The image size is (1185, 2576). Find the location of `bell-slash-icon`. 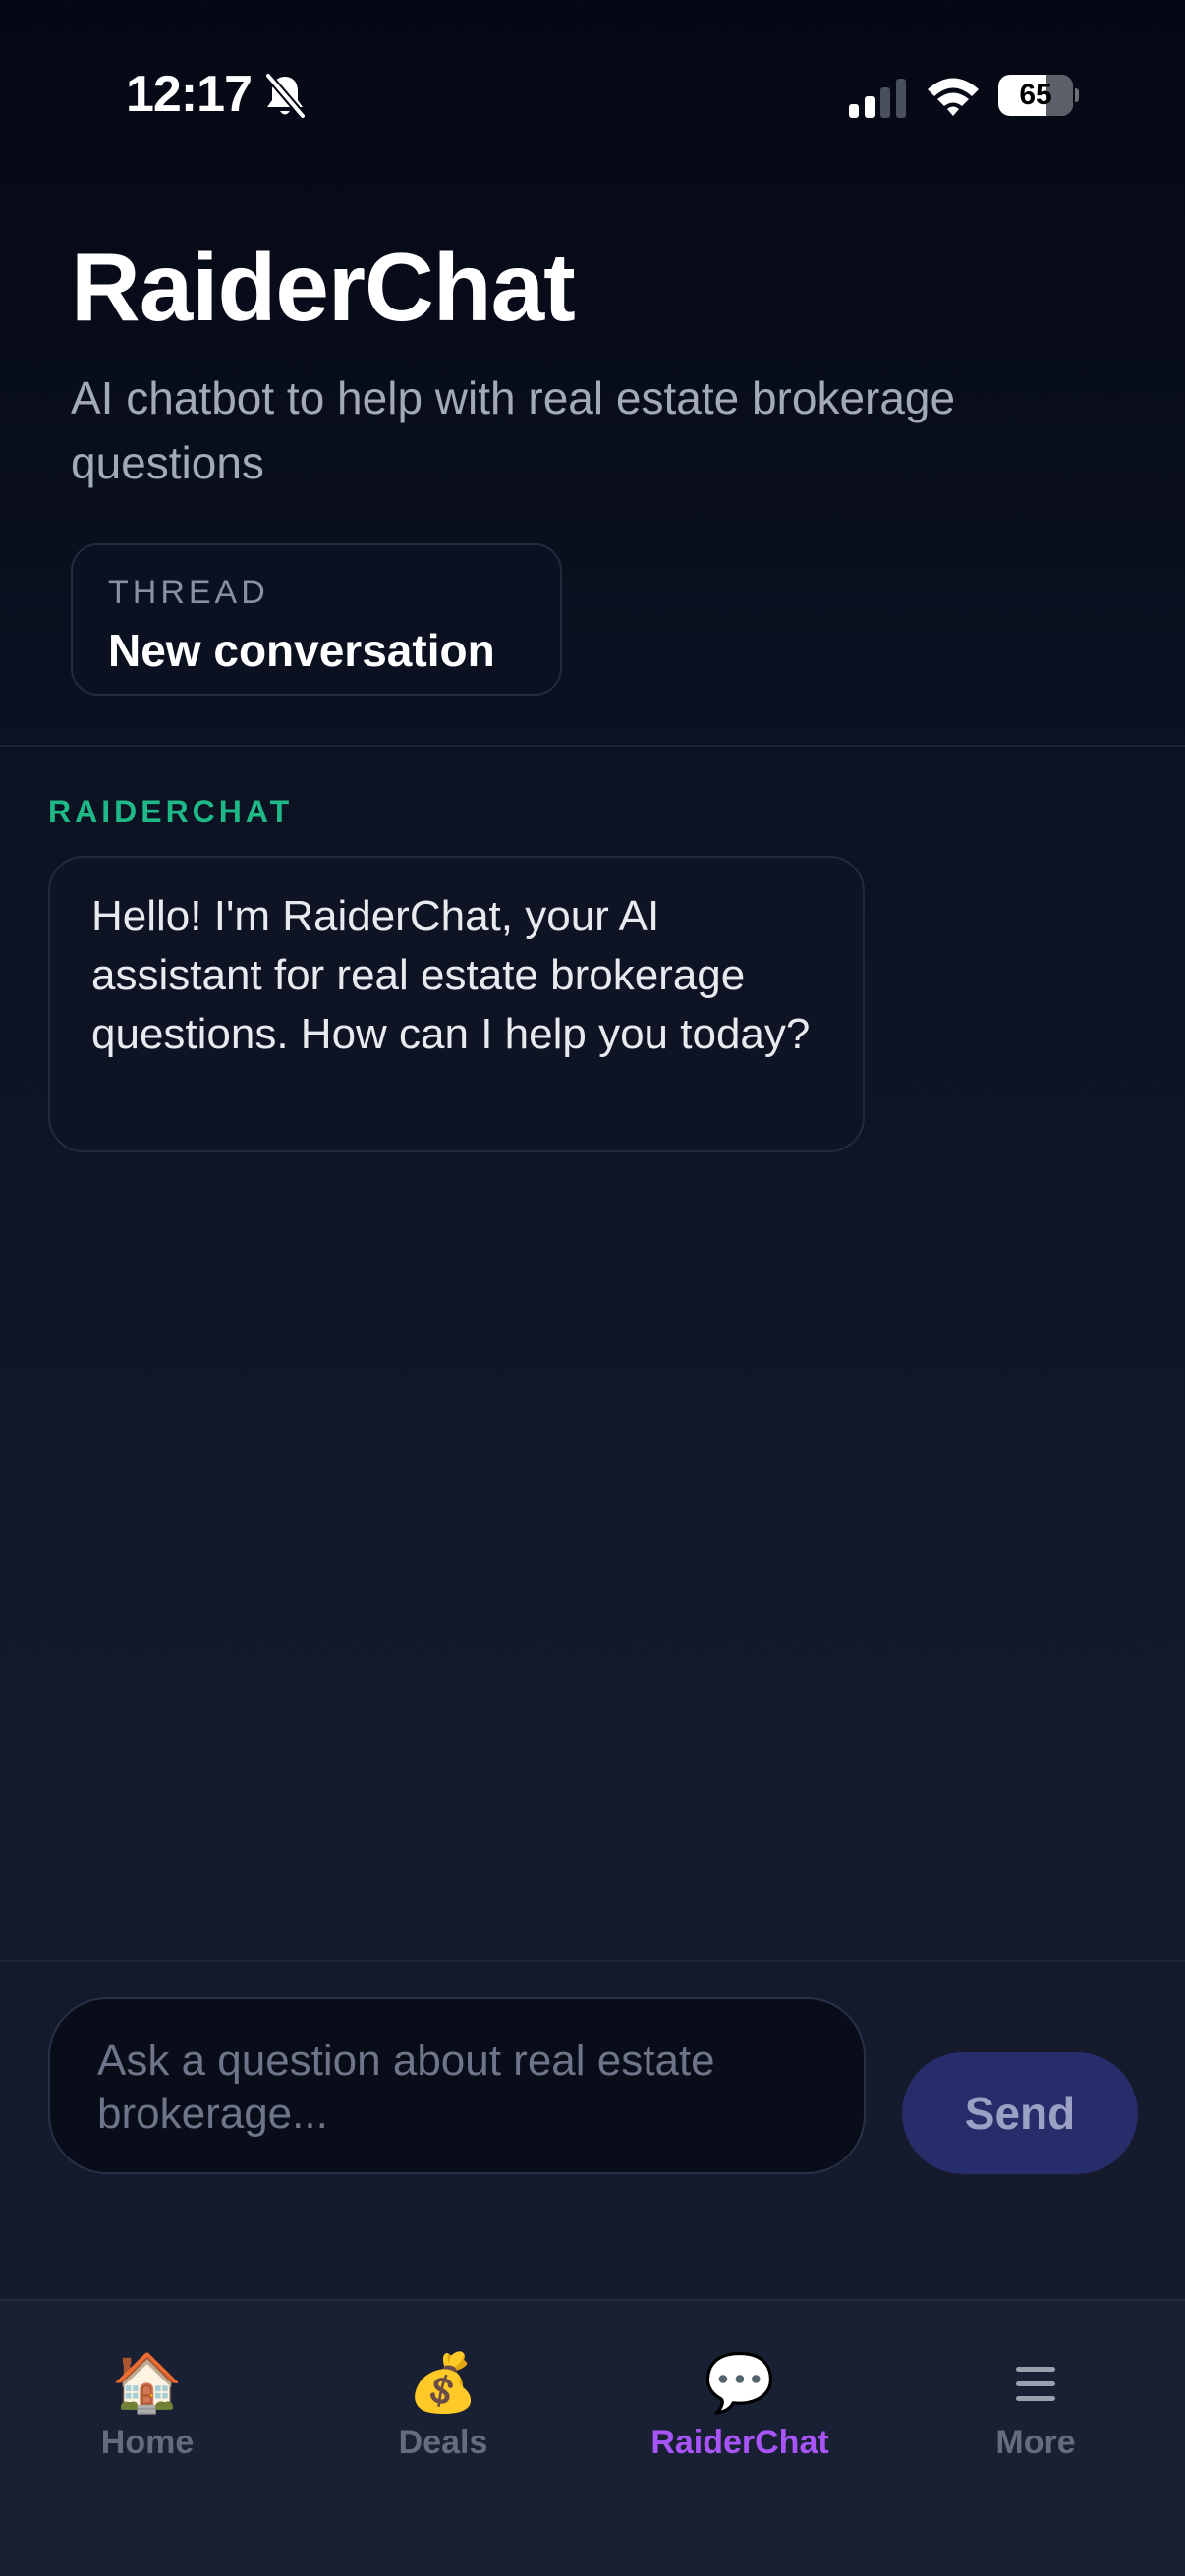

bell-slash-icon is located at coordinates (286, 96).